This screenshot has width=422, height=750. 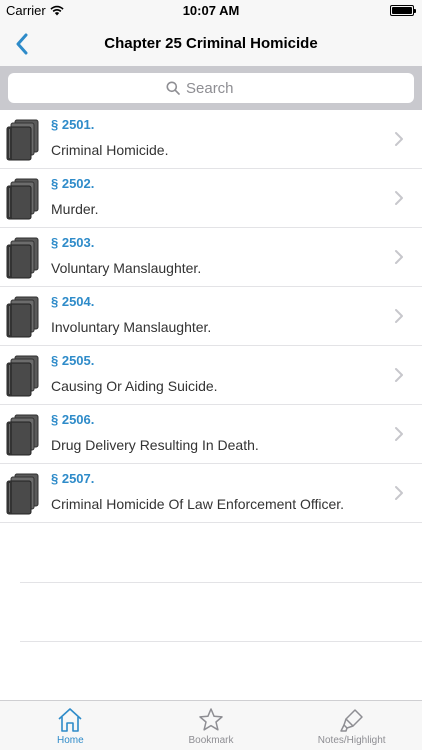 What do you see at coordinates (211, 257) in the screenshot?
I see `list-item: § 2503. Voluntary Manslaughter.` at bounding box center [211, 257].